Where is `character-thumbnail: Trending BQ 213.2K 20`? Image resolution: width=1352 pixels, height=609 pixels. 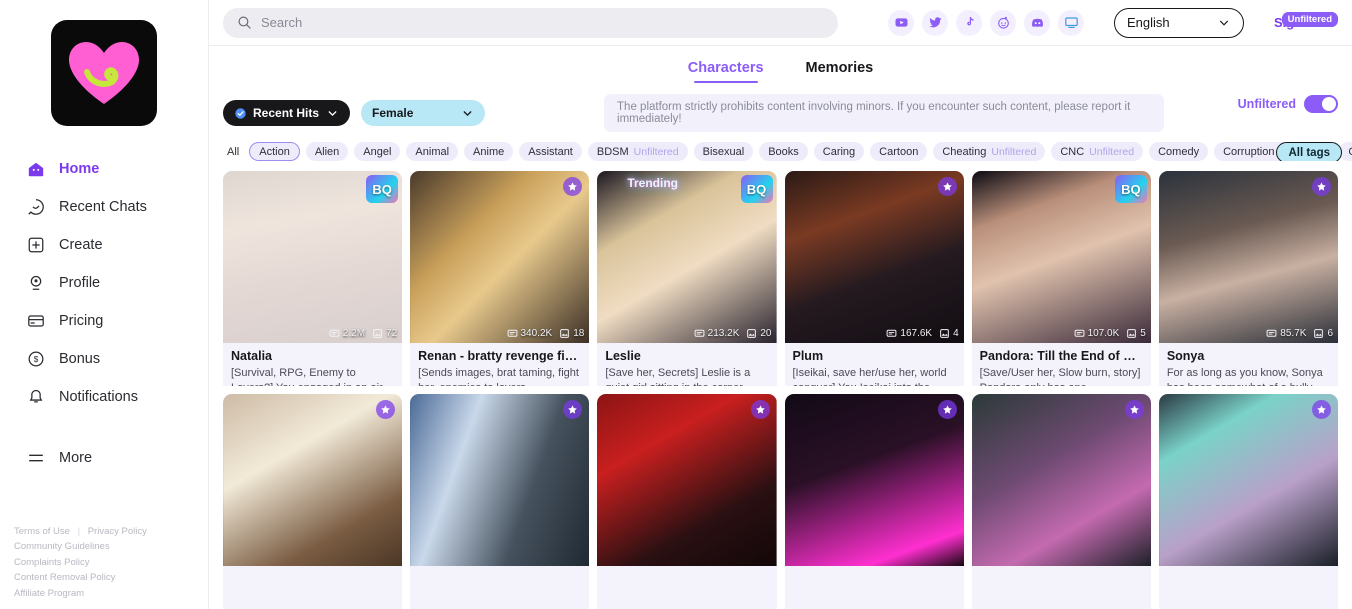 character-thumbnail: Trending BQ 213.2K 20 is located at coordinates (687, 257).